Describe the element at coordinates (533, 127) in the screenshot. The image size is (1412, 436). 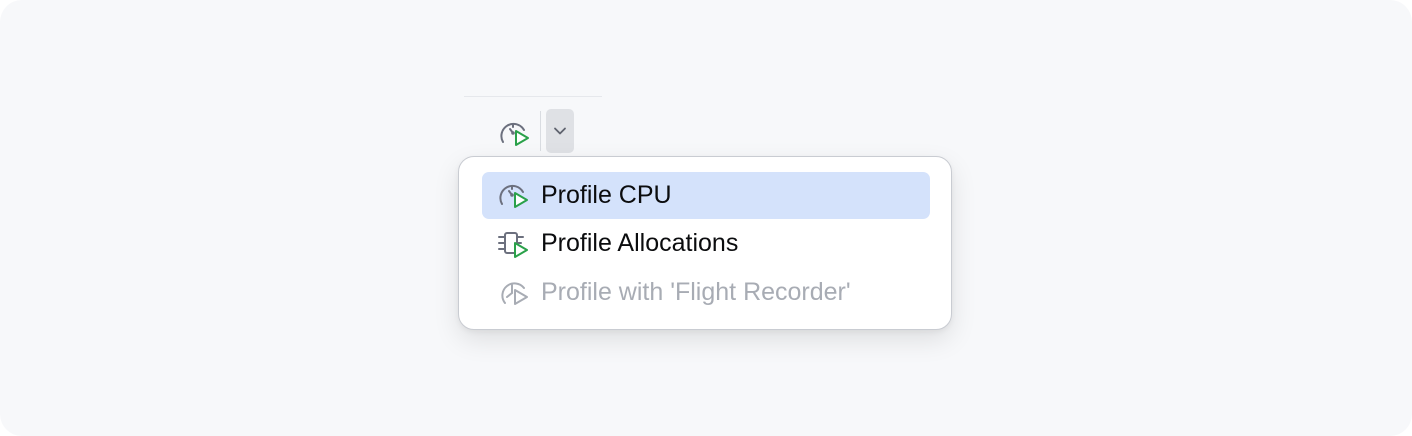
I see `profile-toolbar` at that location.